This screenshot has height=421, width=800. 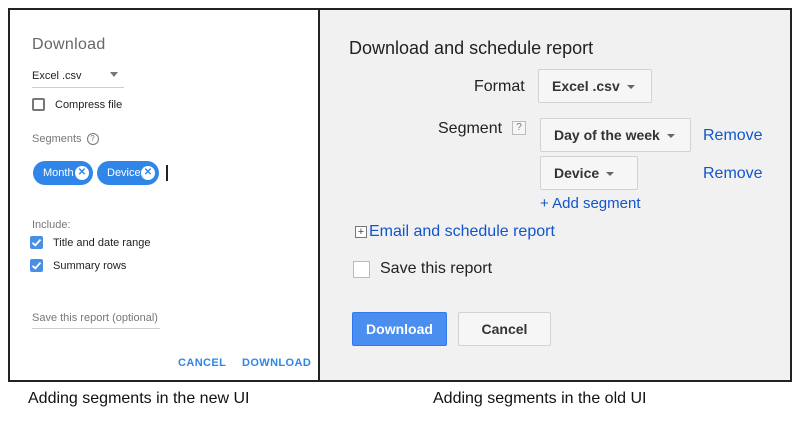 I want to click on format-select: Excel .csv, so click(x=79, y=77).